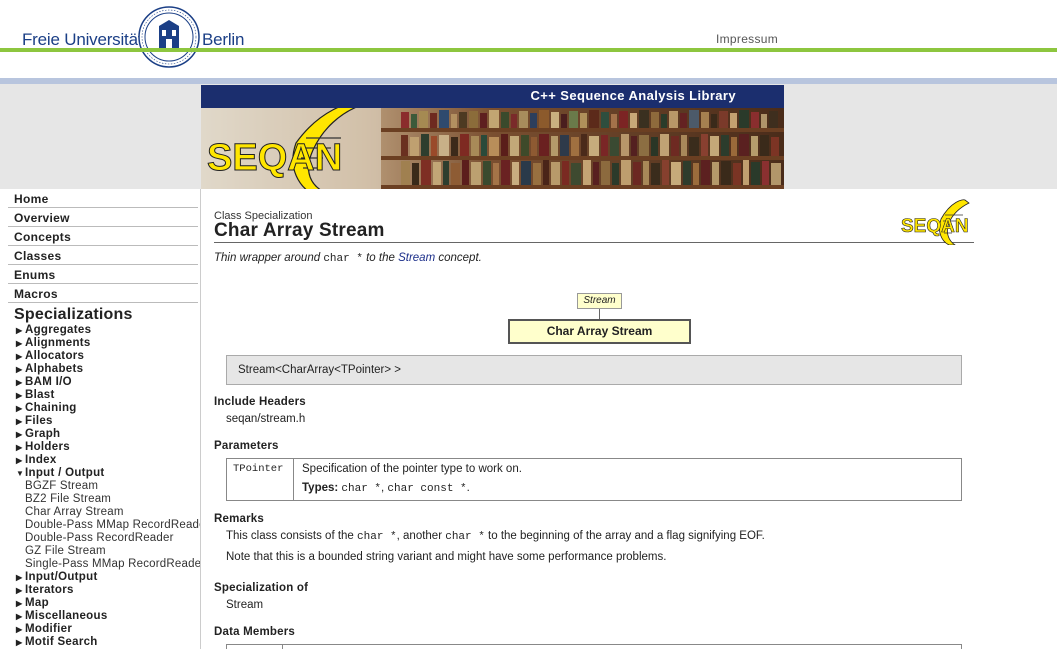  I want to click on param-types-label: Types:, so click(320, 488).